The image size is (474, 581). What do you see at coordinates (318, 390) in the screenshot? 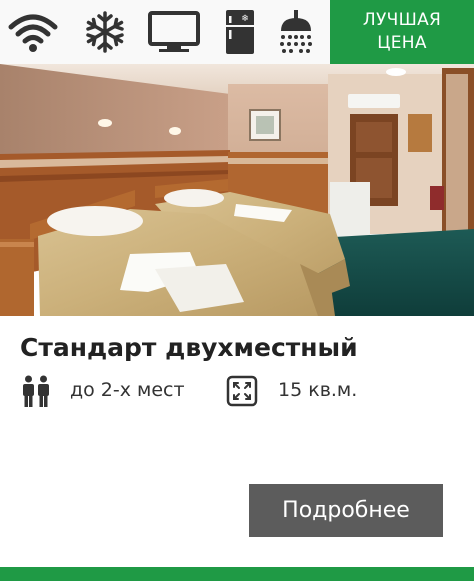
I see `room-area: 15 кв.м.` at bounding box center [318, 390].